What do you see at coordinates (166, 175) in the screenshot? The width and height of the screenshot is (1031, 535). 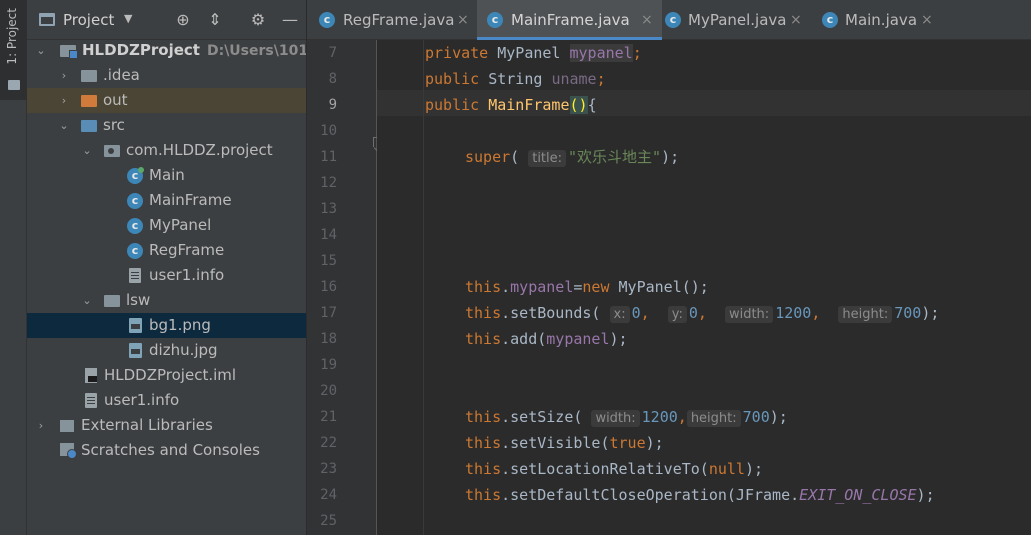 I see `tree-item-main: c Main` at bounding box center [166, 175].